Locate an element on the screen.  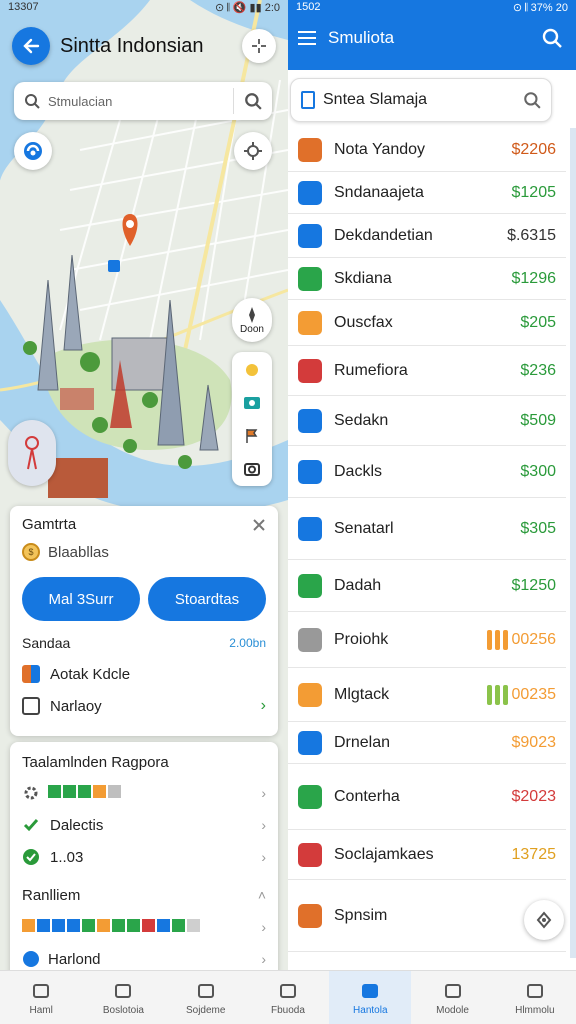
back-button is located at coordinates (31, 46).